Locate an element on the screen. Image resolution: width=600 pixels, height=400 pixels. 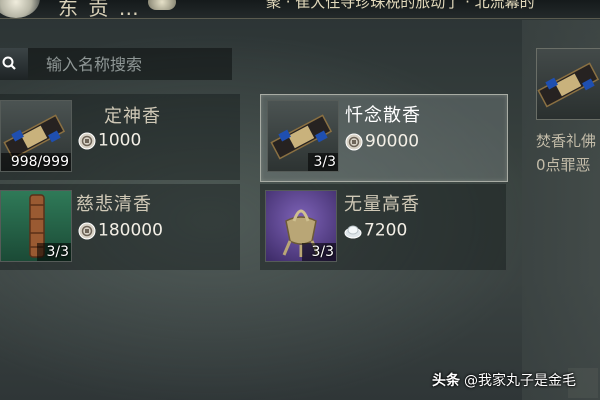
item-card-channiansanxiang: 3/3 忏念散香 90000 is located at coordinates (384, 138).